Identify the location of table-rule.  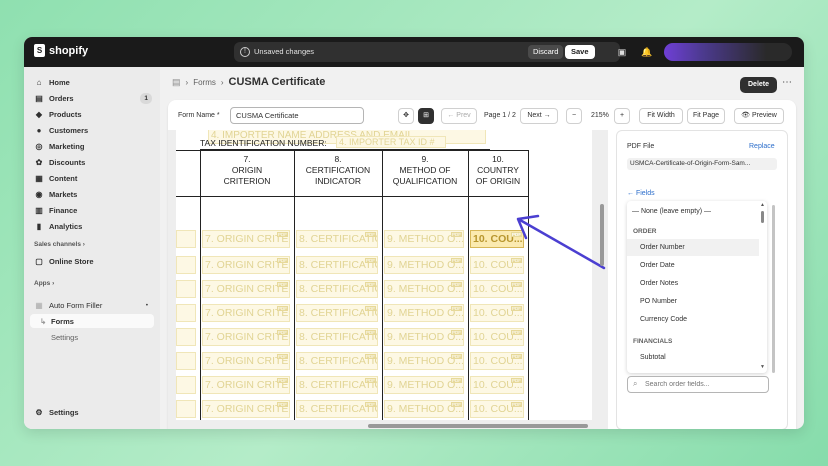
(528, 285).